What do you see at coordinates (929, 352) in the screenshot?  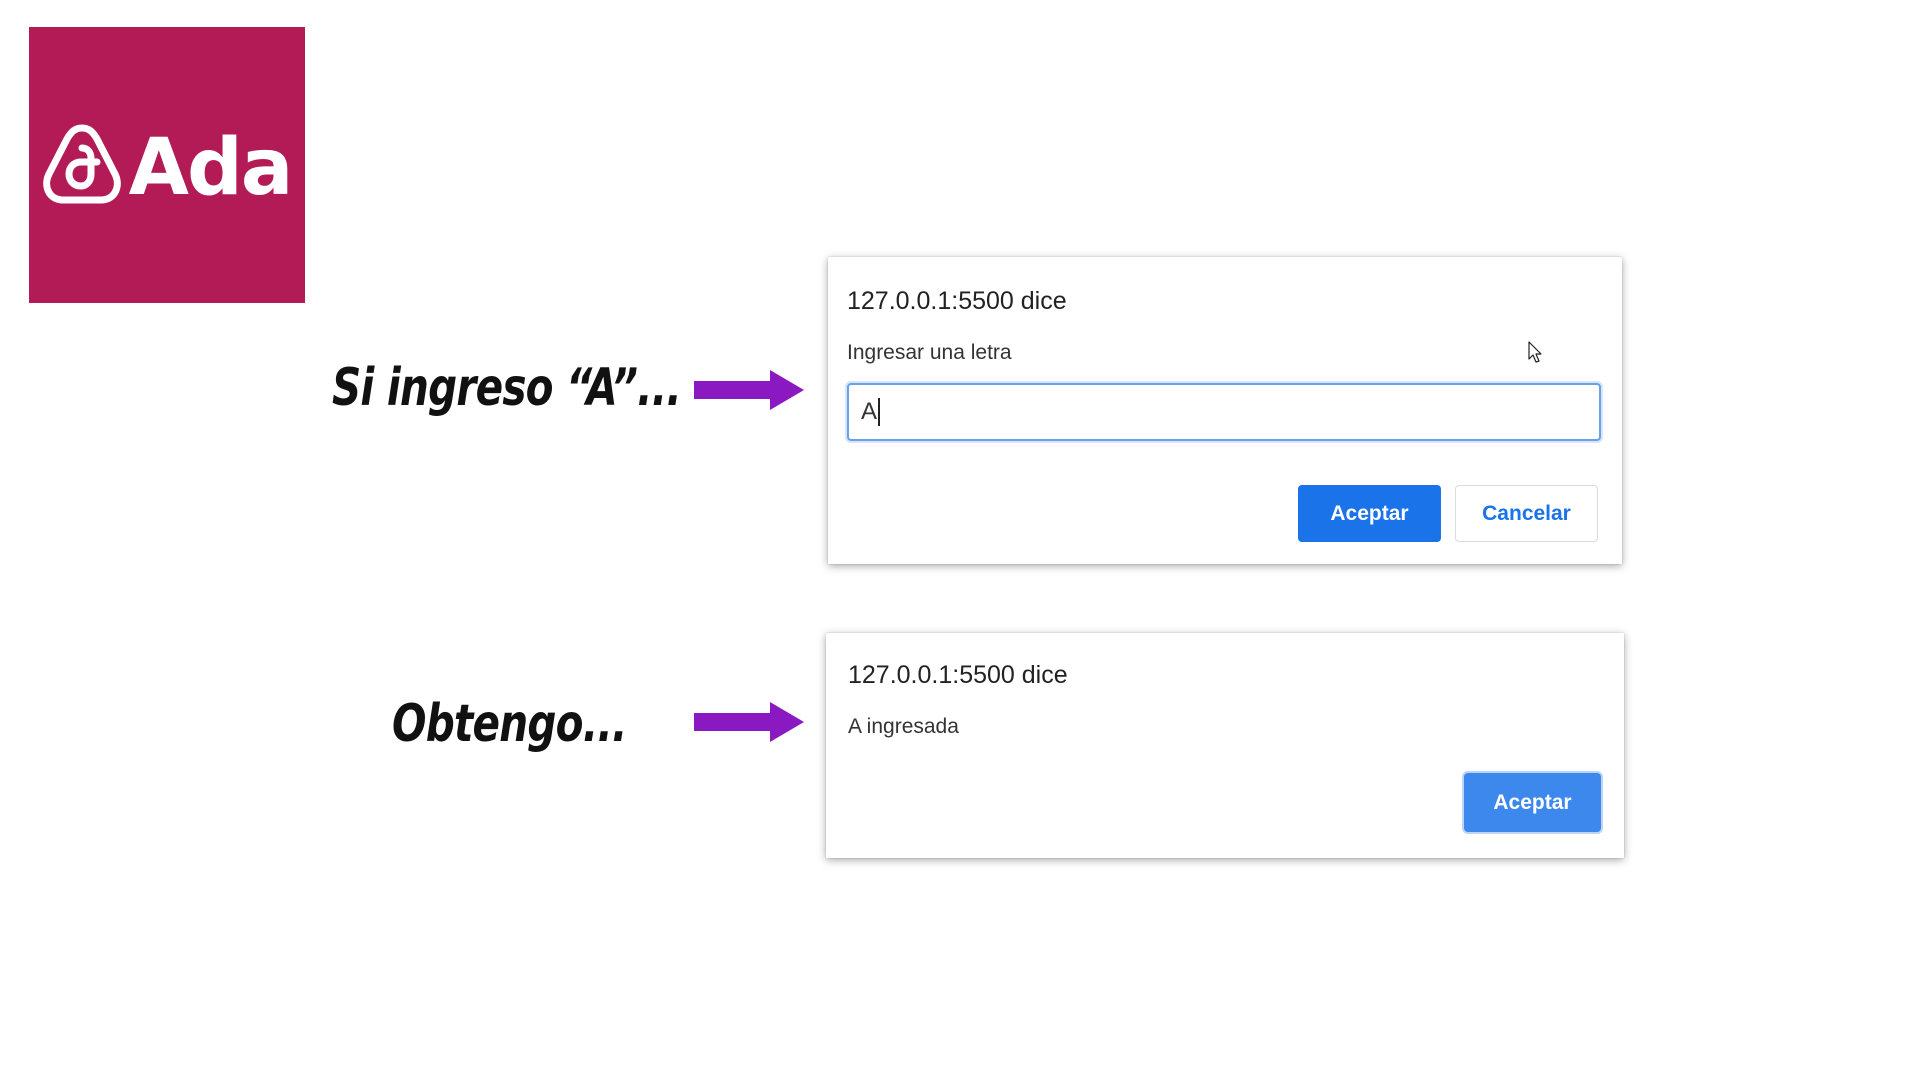 I see `prompt-dialog-message: Ingresar una letra` at bounding box center [929, 352].